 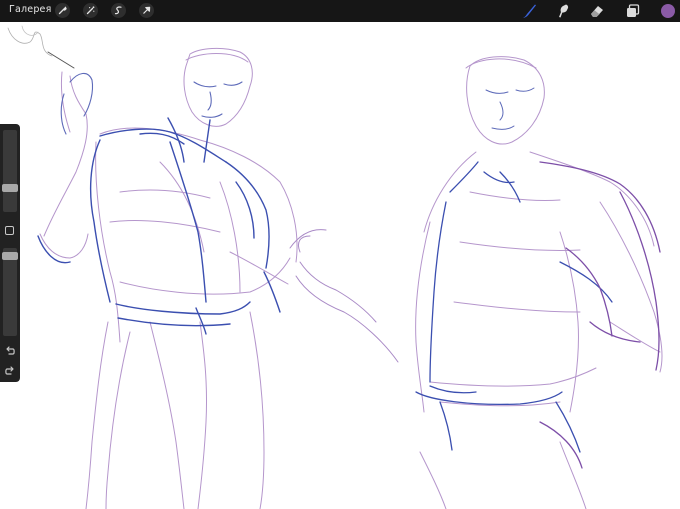 What do you see at coordinates (30, 9) in the screenshot?
I see `gallery-button: Галерея` at bounding box center [30, 9].